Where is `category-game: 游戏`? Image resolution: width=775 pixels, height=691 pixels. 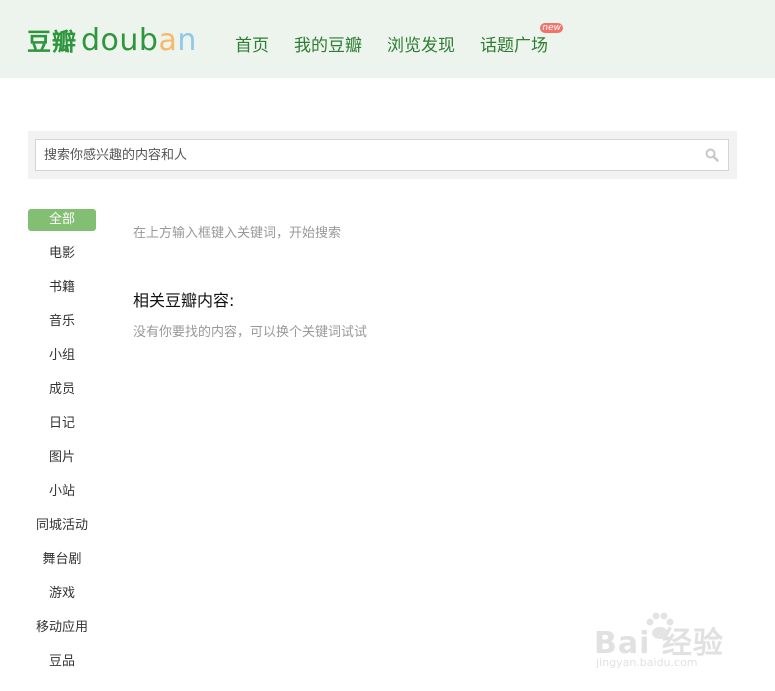 category-game: 游戏 is located at coordinates (62, 594).